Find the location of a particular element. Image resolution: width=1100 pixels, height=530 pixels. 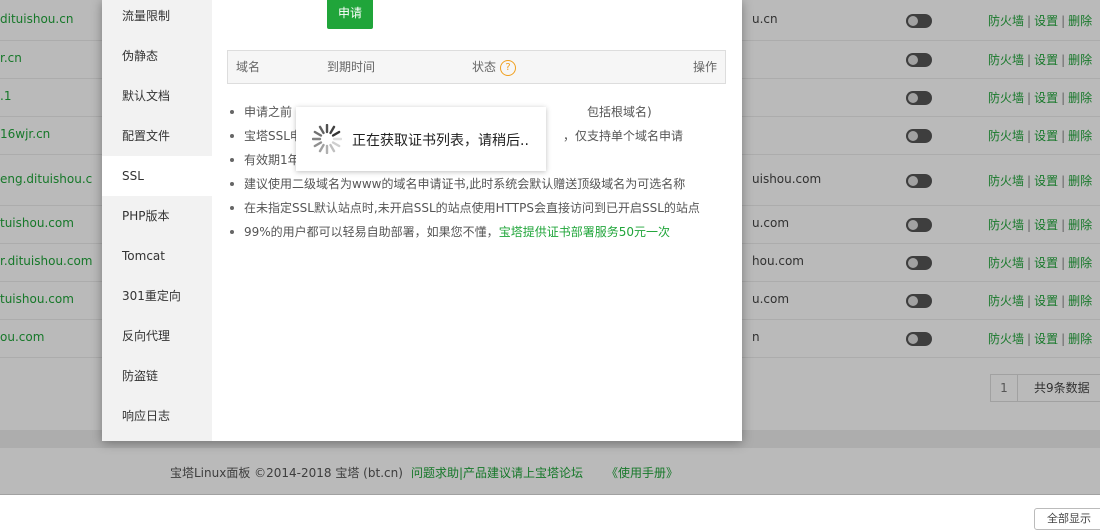

tip-item: 99%的用户都可以轻易自助部署，如果您不懂，宝塔提供证书部署服务50元一次 is located at coordinates (478, 233).